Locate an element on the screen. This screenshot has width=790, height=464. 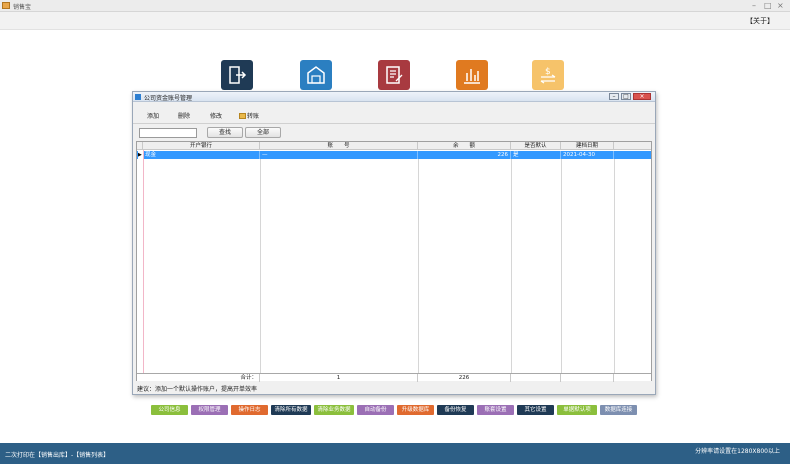
backup-restore-button: 备份恢复 is located at coordinates (455, 410).